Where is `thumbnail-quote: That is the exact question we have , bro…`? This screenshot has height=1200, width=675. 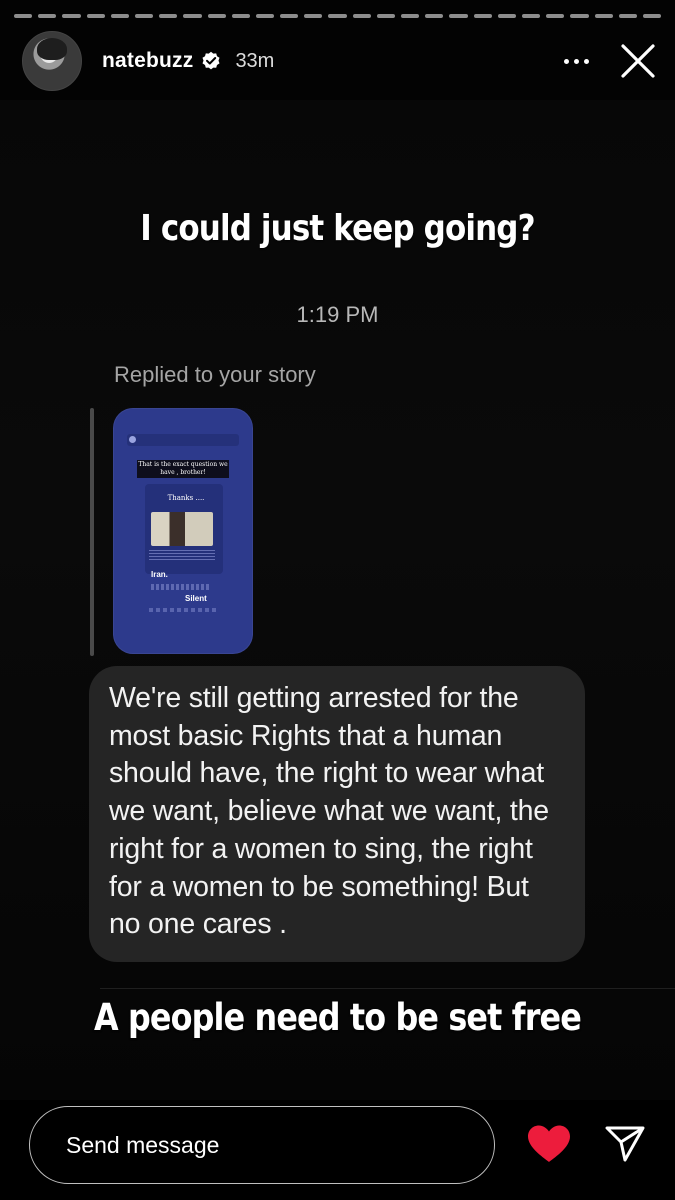
thumbnail-quote: That is the exact question we have , bro… is located at coordinates (183, 469).